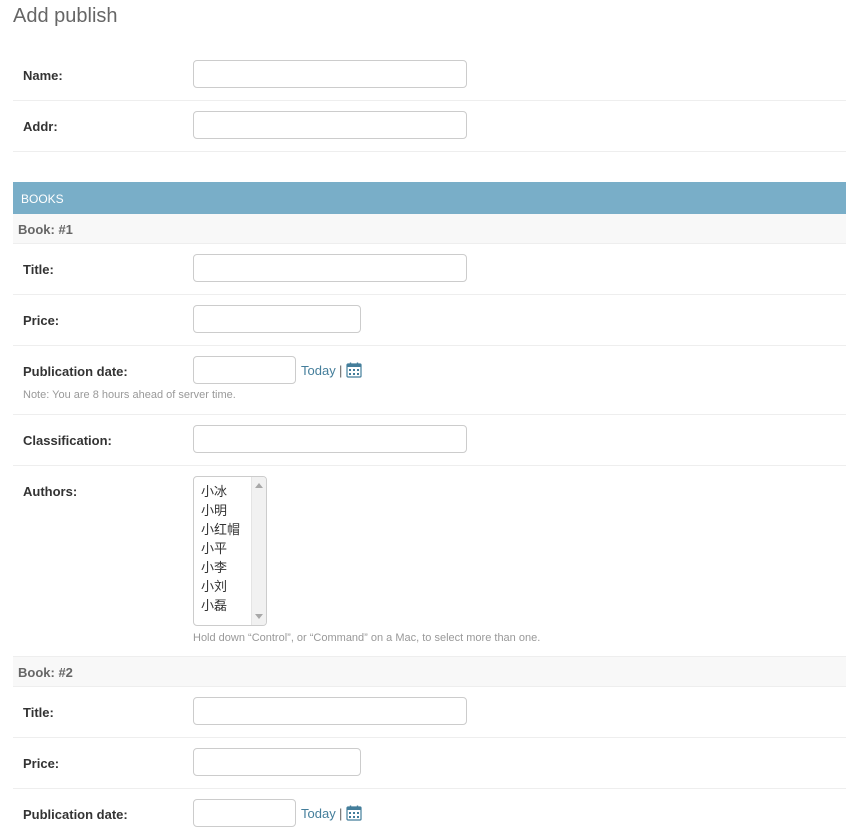  Describe the element at coordinates (75, 371) in the screenshot. I see `book-1-pubdate-label: Publication date:` at that location.